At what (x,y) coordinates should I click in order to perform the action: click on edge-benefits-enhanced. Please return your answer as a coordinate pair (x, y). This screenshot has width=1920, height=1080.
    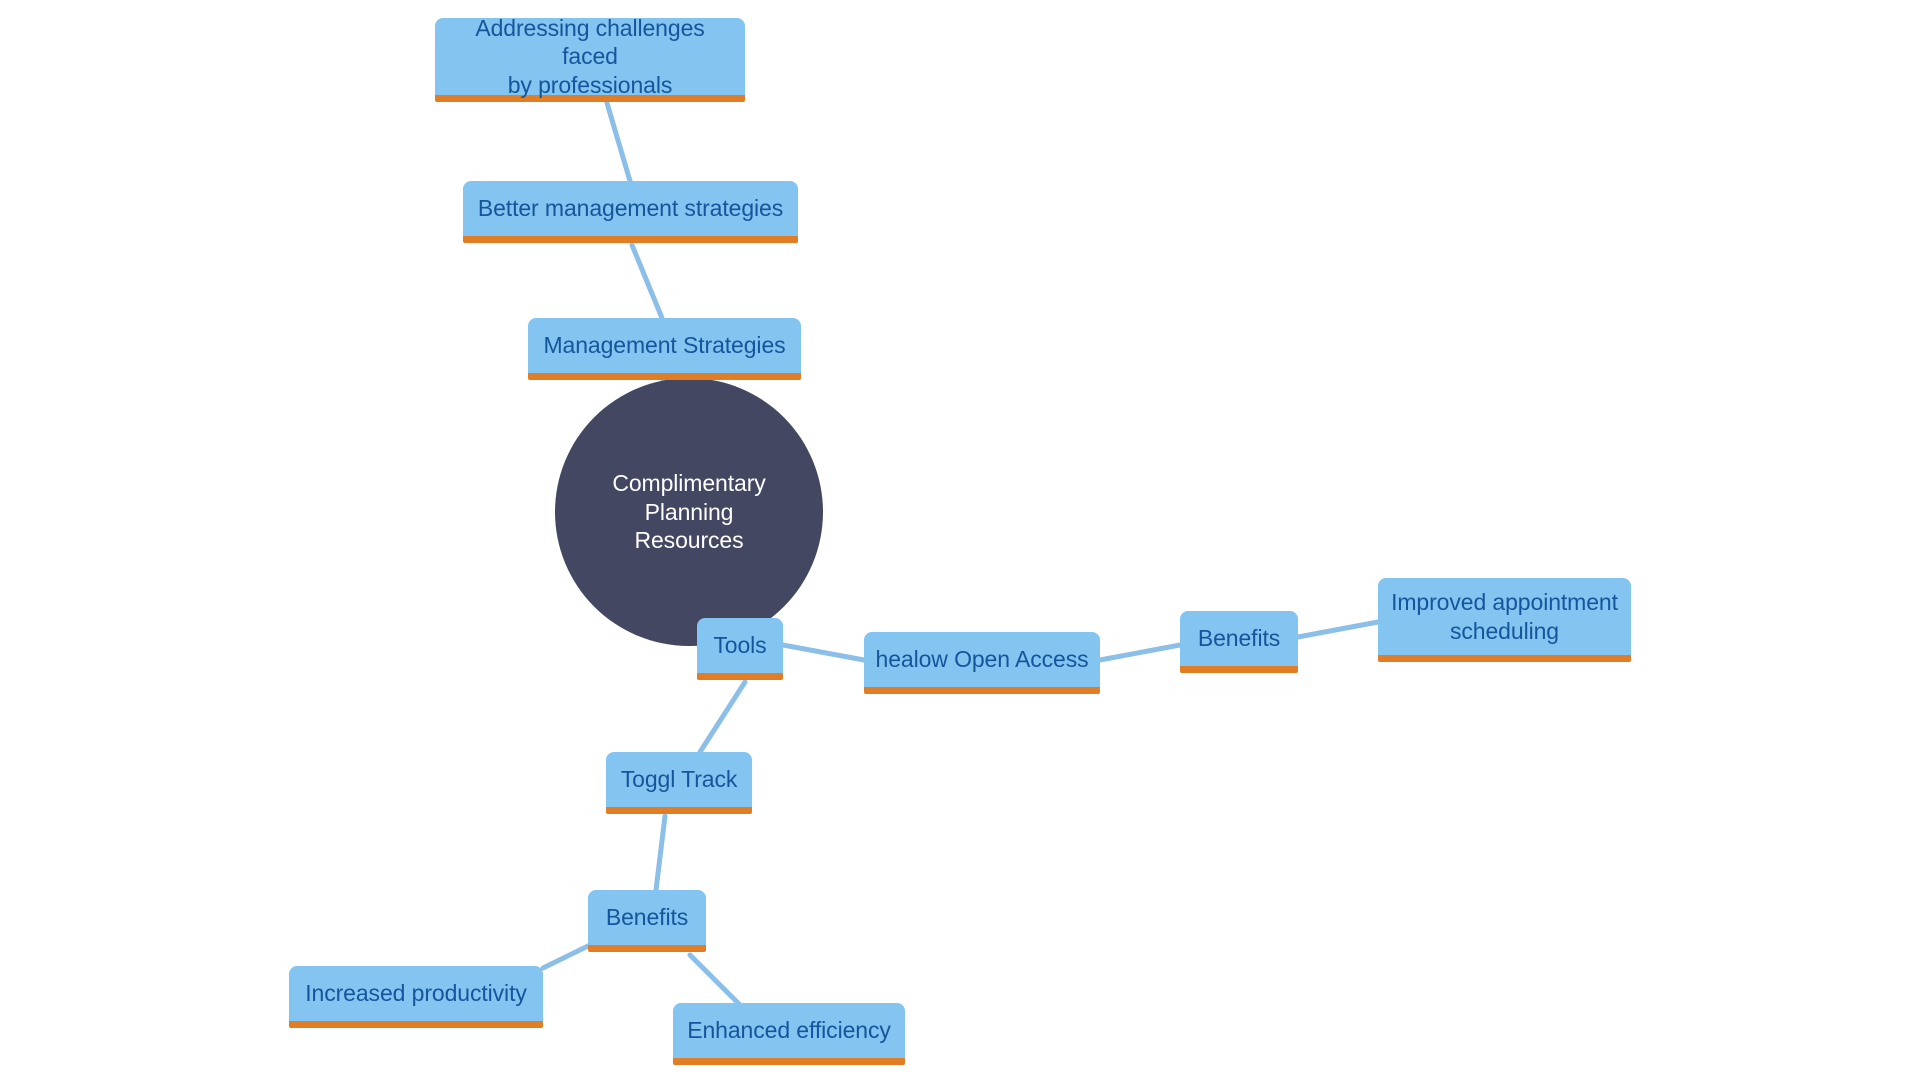
    Looking at the image, I should click on (715, 980).